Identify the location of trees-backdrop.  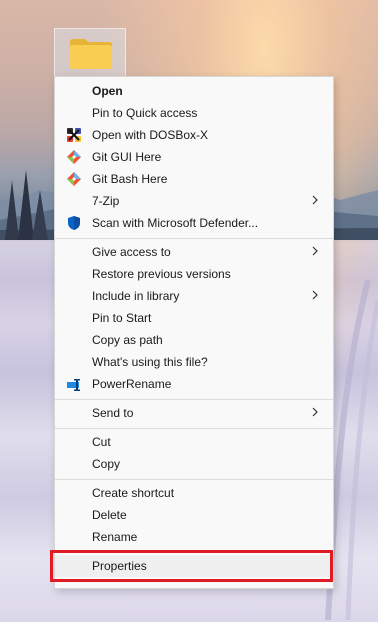
(26, 205).